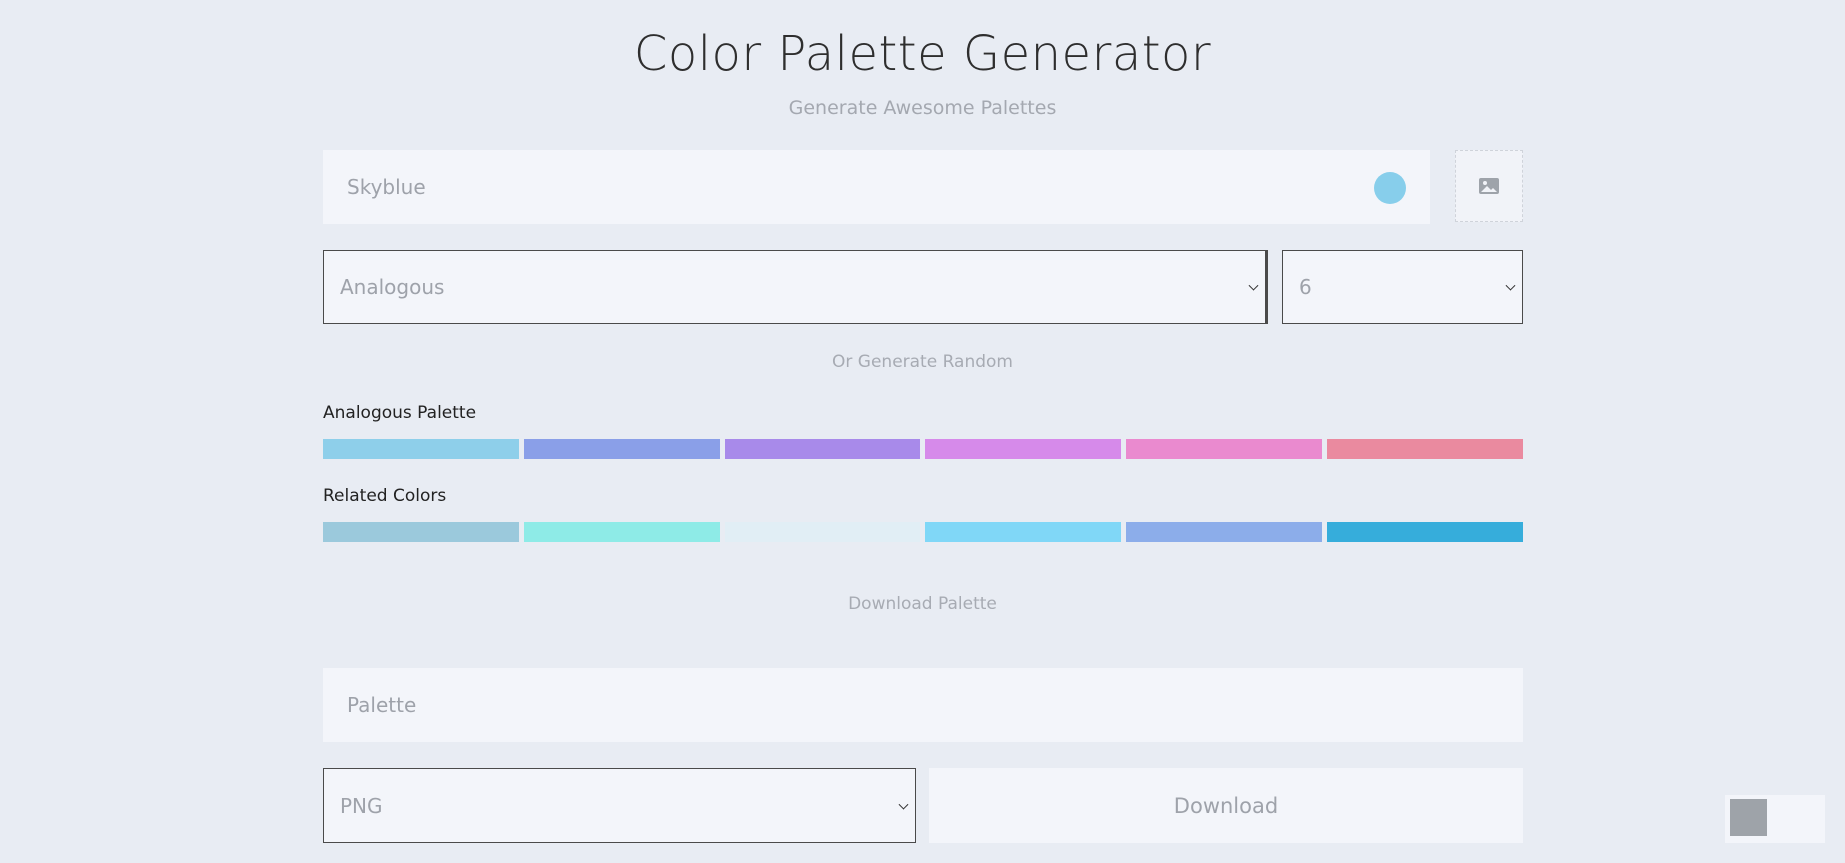 This screenshot has width=1845, height=863. What do you see at coordinates (1390, 188) in the screenshot?
I see `color-preview-swatch` at bounding box center [1390, 188].